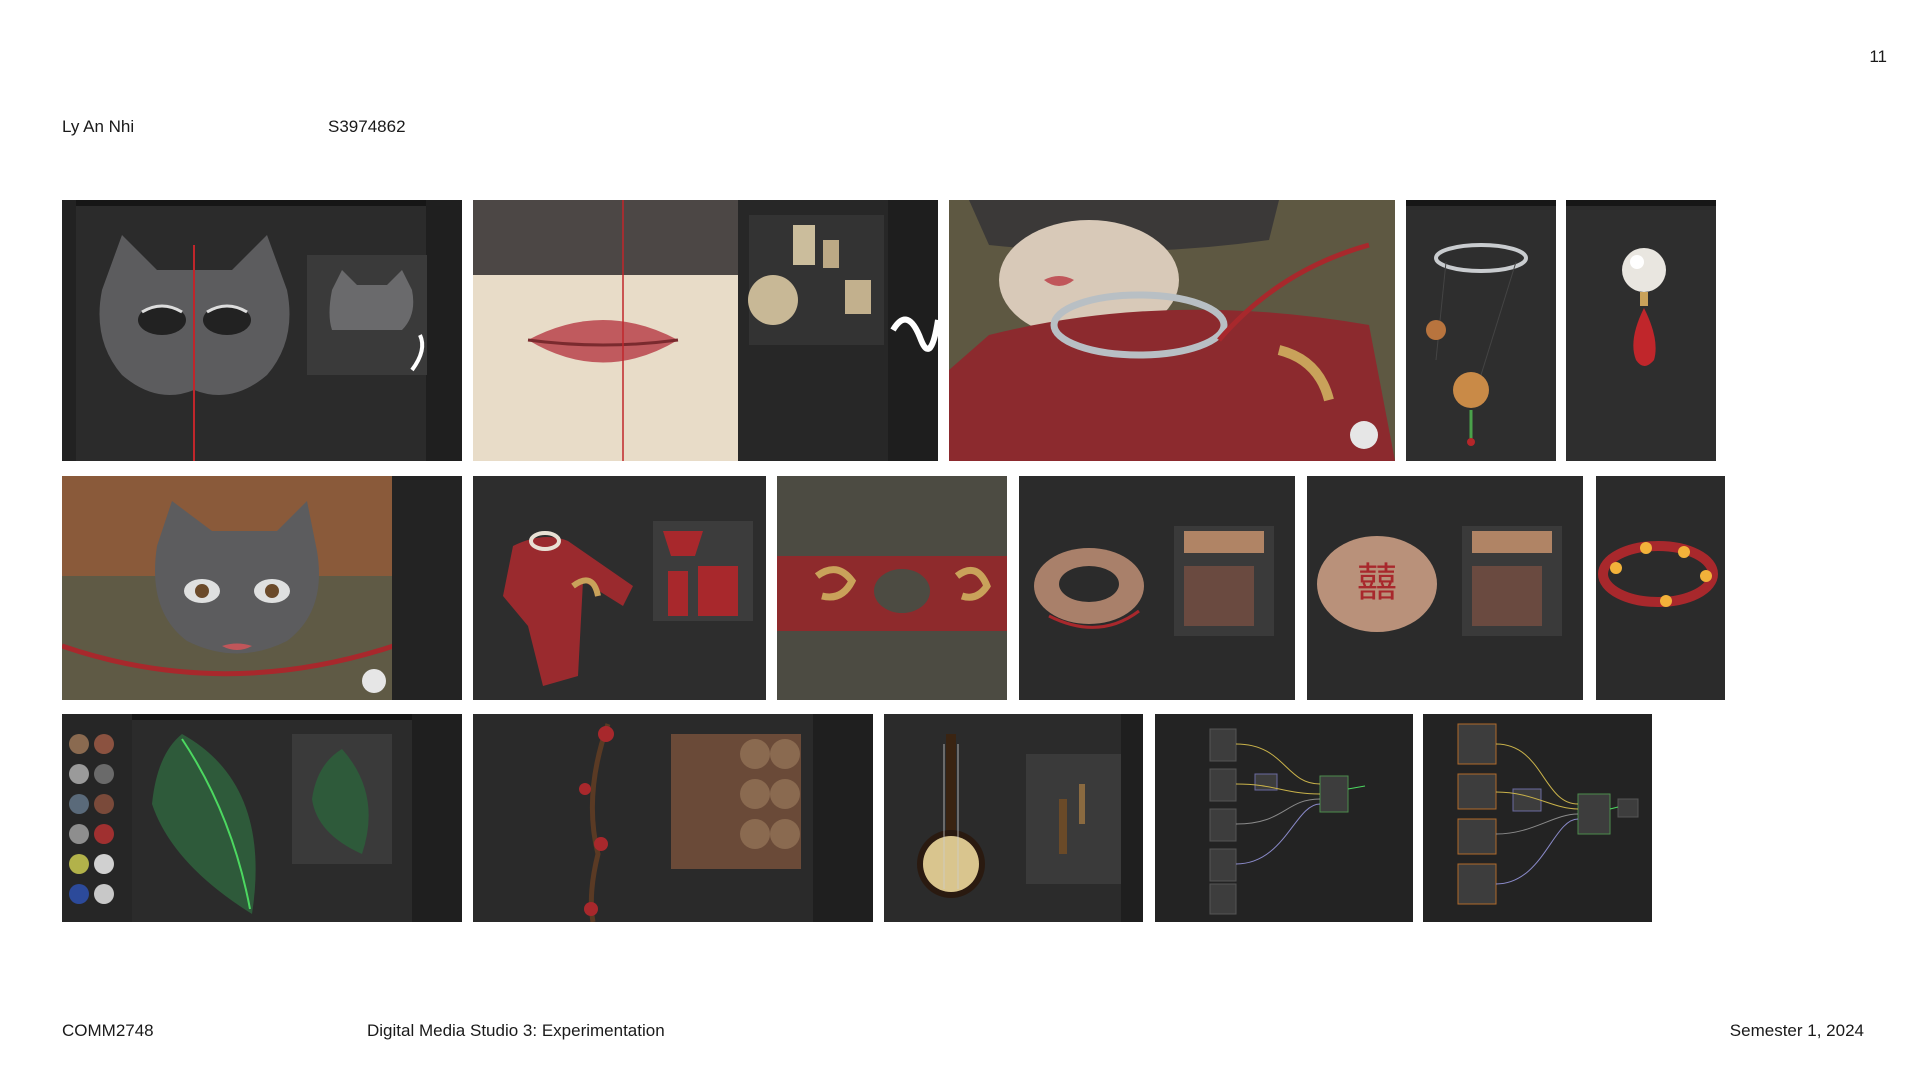  I want to click on screenshot-mask-texture-painting, so click(262, 330).